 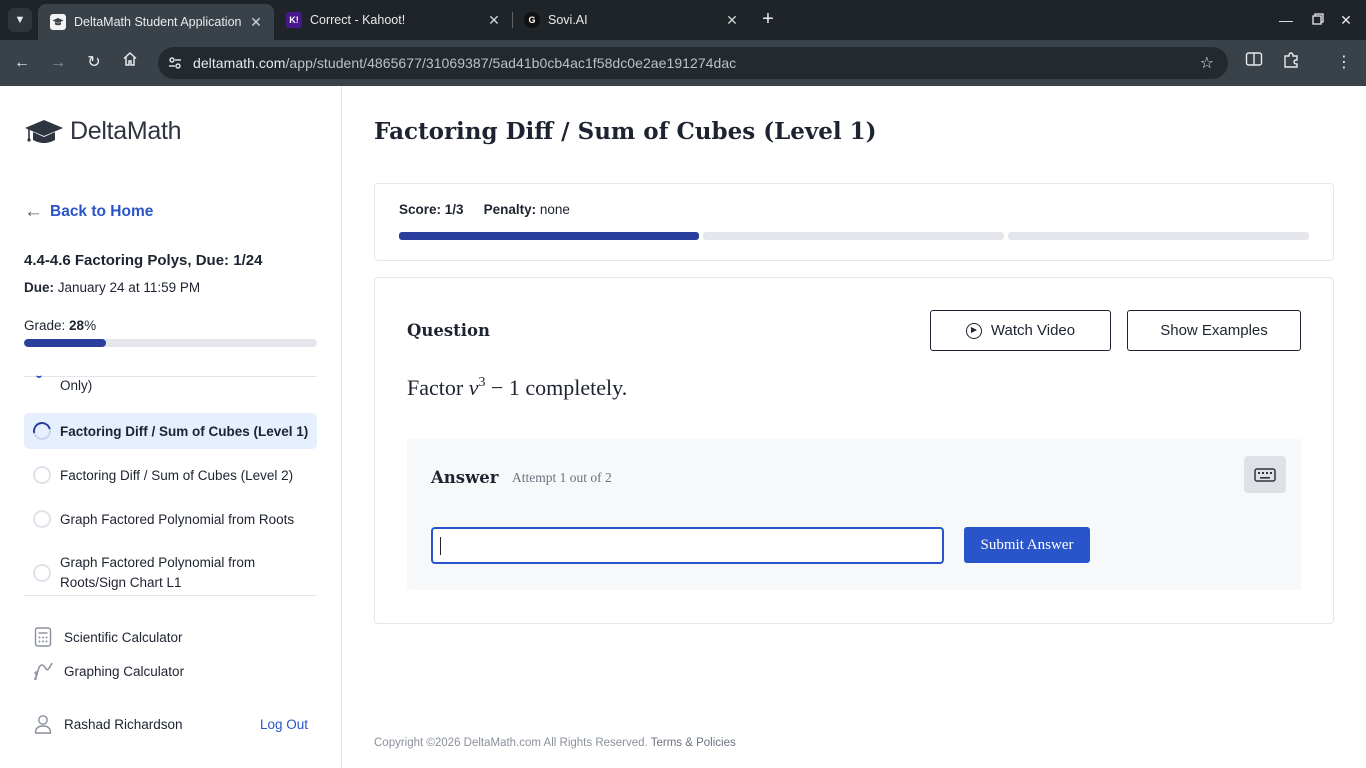 I want to click on forward-arrow-icon: →, so click(x=58, y=63).